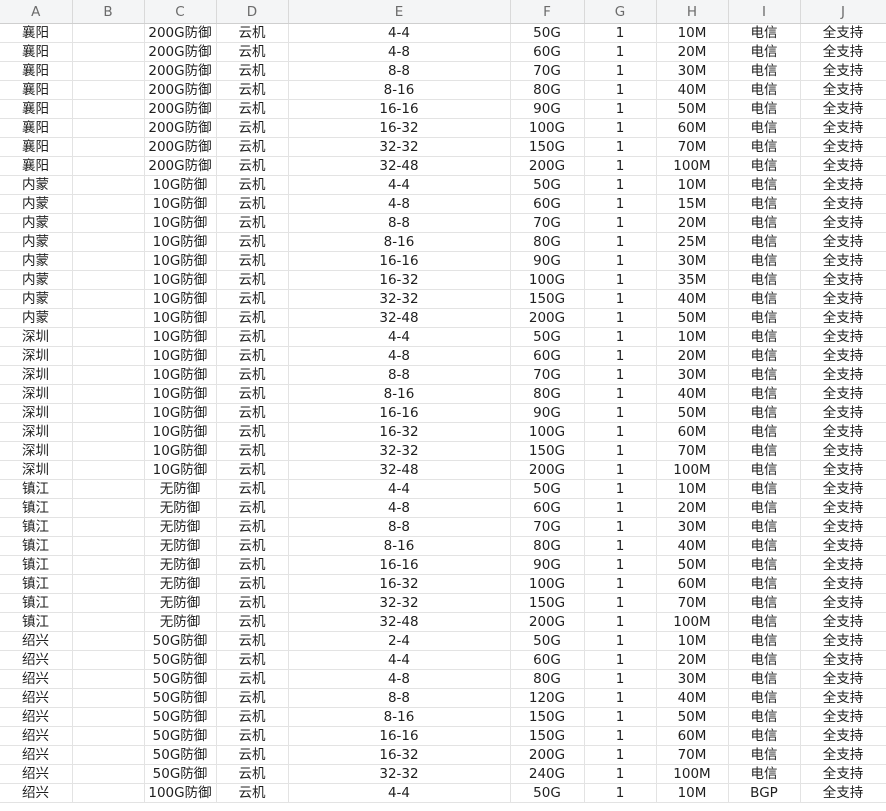 This screenshot has width=886, height=811. What do you see at coordinates (399, 166) in the screenshot?
I see `cell-e: 32-48` at bounding box center [399, 166].